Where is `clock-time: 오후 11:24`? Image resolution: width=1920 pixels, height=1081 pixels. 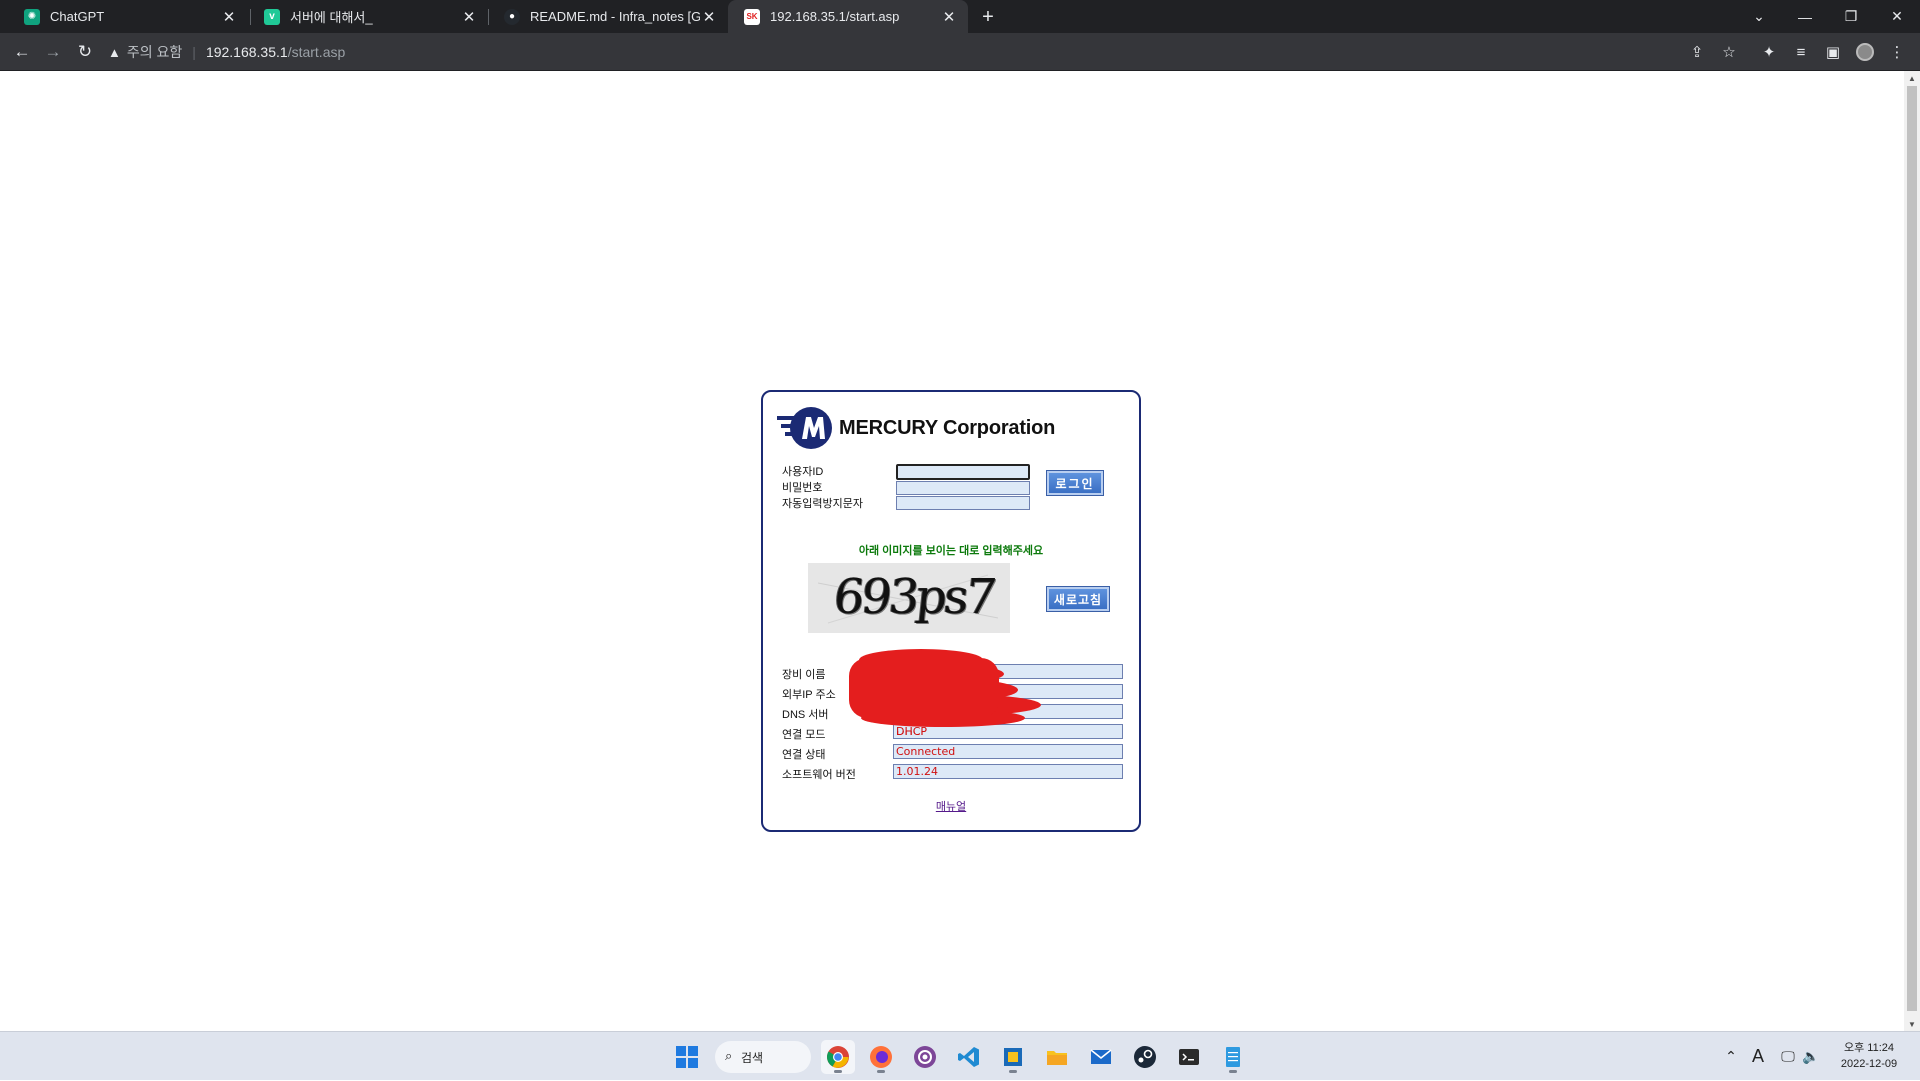 clock-time: 오후 11:24 is located at coordinates (1868, 1048).